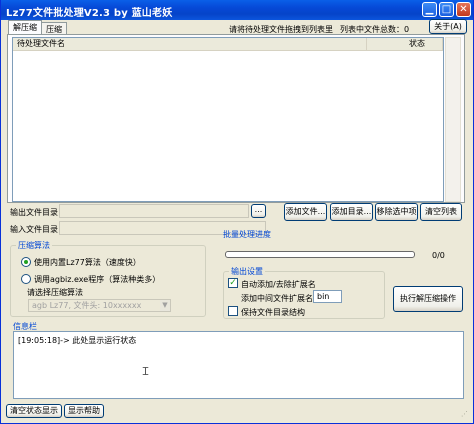 This screenshot has height=424, width=474. What do you see at coordinates (428, 299) in the screenshot?
I see `run-decompress-button: 执行解压缩操作` at bounding box center [428, 299].